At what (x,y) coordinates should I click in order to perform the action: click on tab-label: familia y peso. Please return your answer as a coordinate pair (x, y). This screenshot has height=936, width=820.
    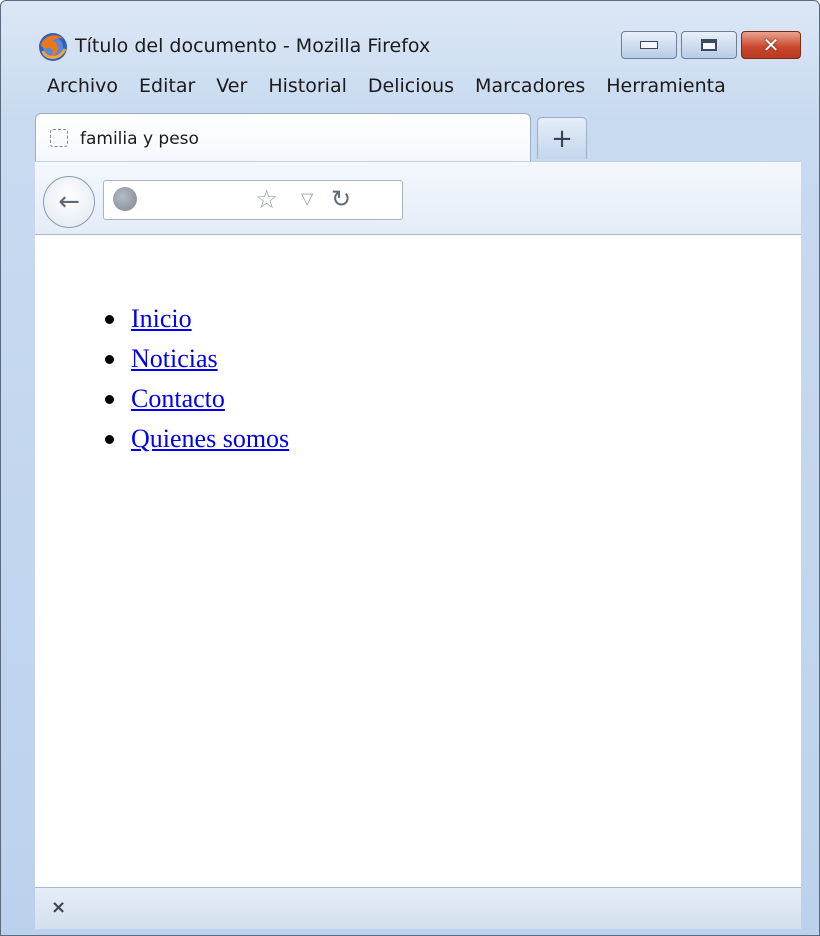
    Looking at the image, I should click on (139, 139).